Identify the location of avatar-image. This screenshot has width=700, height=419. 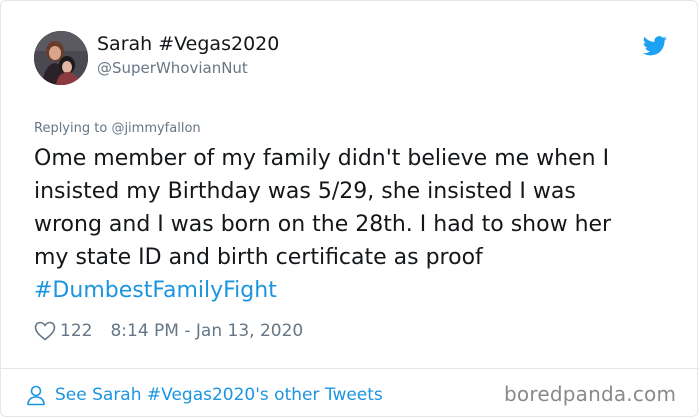
(61, 58).